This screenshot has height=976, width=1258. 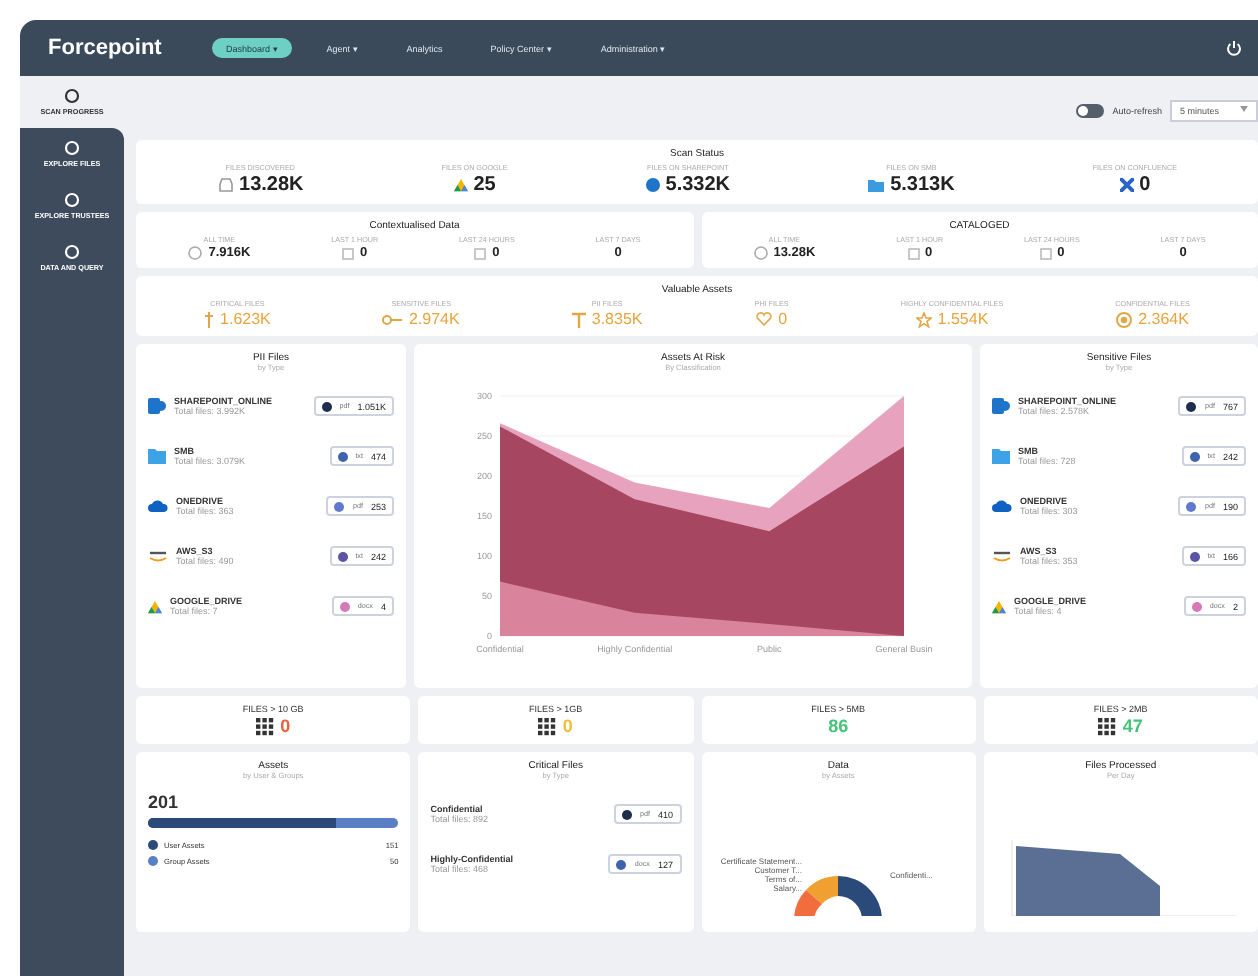 I want to click on caret-icon, so click(x=1244, y=108).